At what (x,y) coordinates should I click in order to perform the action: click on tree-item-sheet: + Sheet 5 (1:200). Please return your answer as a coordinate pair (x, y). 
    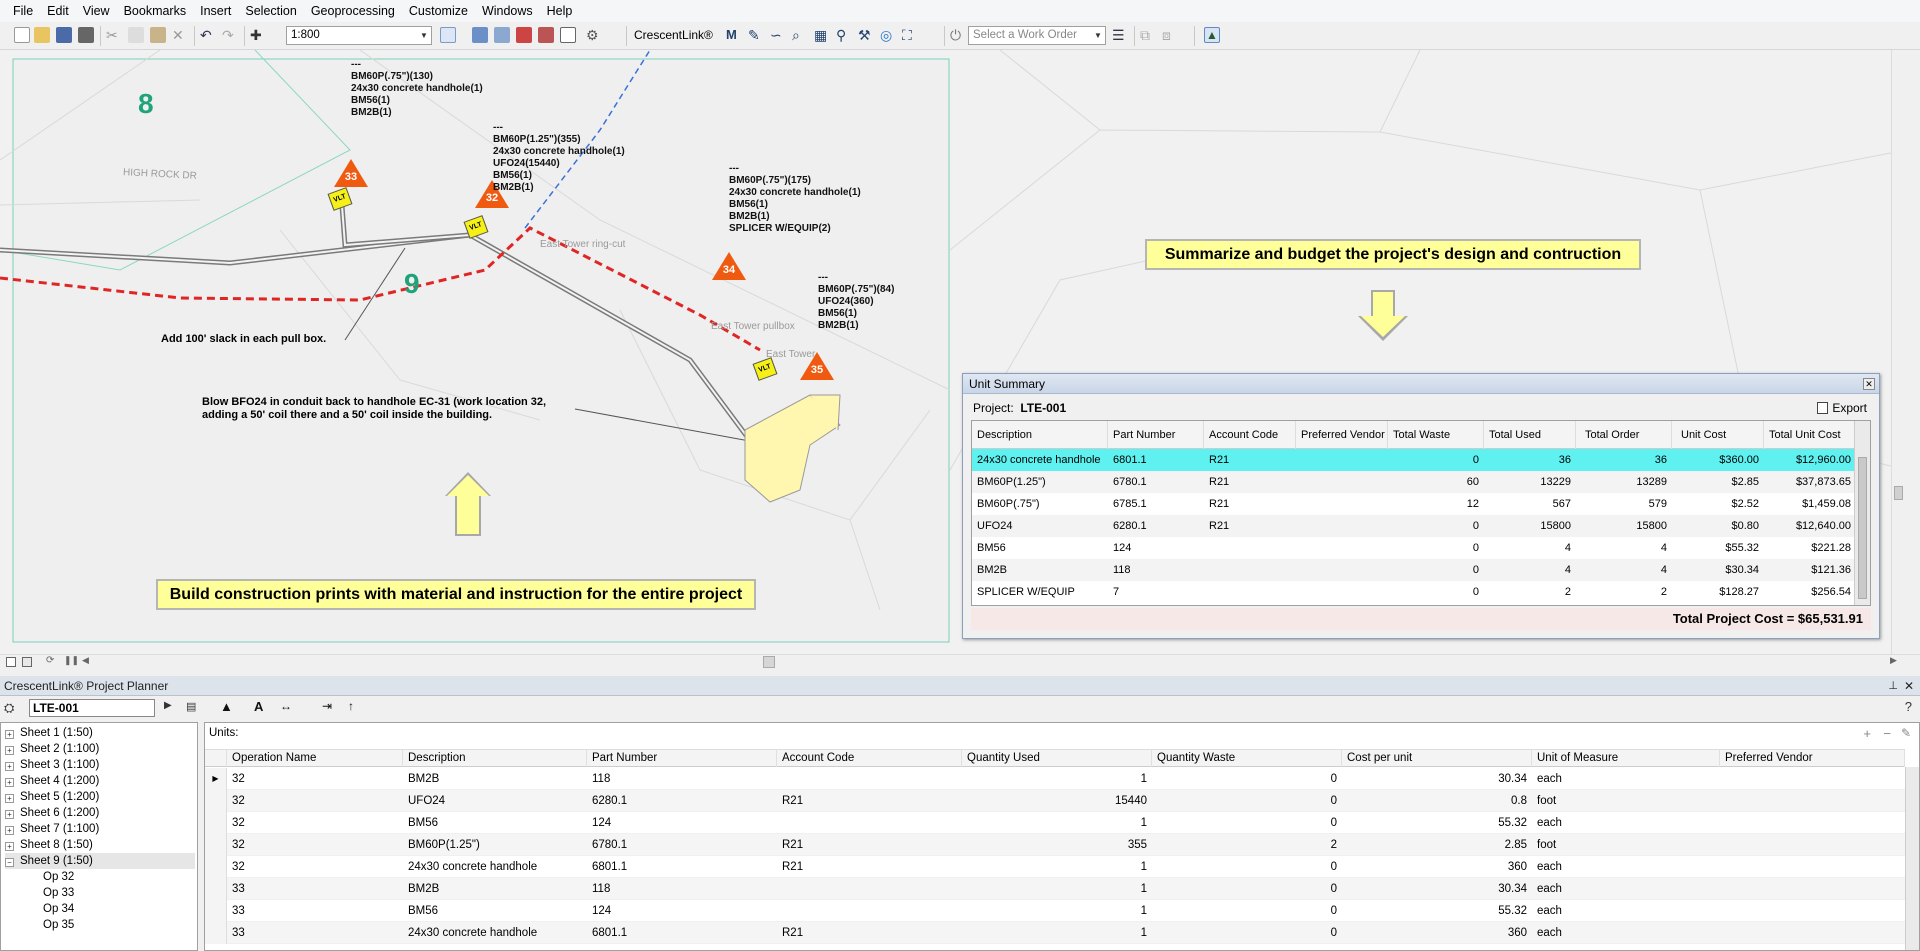
    Looking at the image, I should click on (100, 797).